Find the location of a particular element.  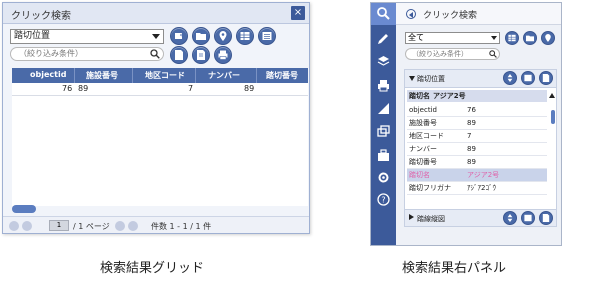

table-icon is located at coordinates (245, 36).